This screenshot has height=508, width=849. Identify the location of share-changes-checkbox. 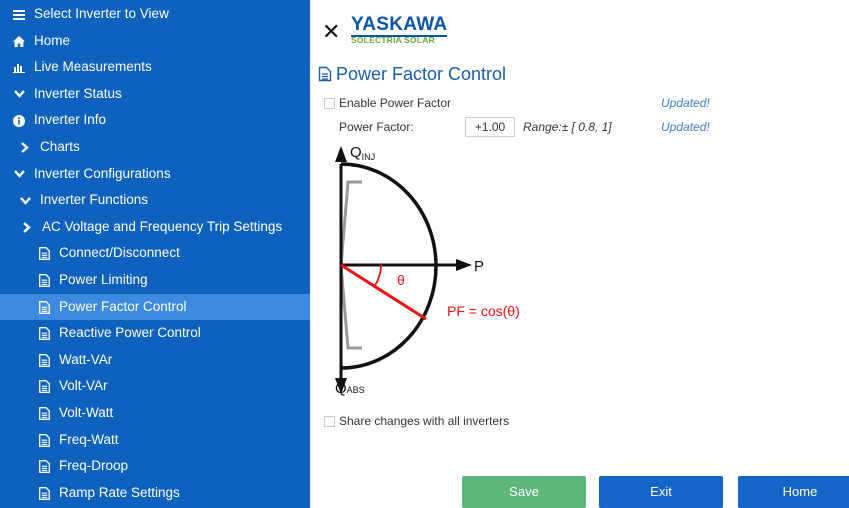
(329, 421).